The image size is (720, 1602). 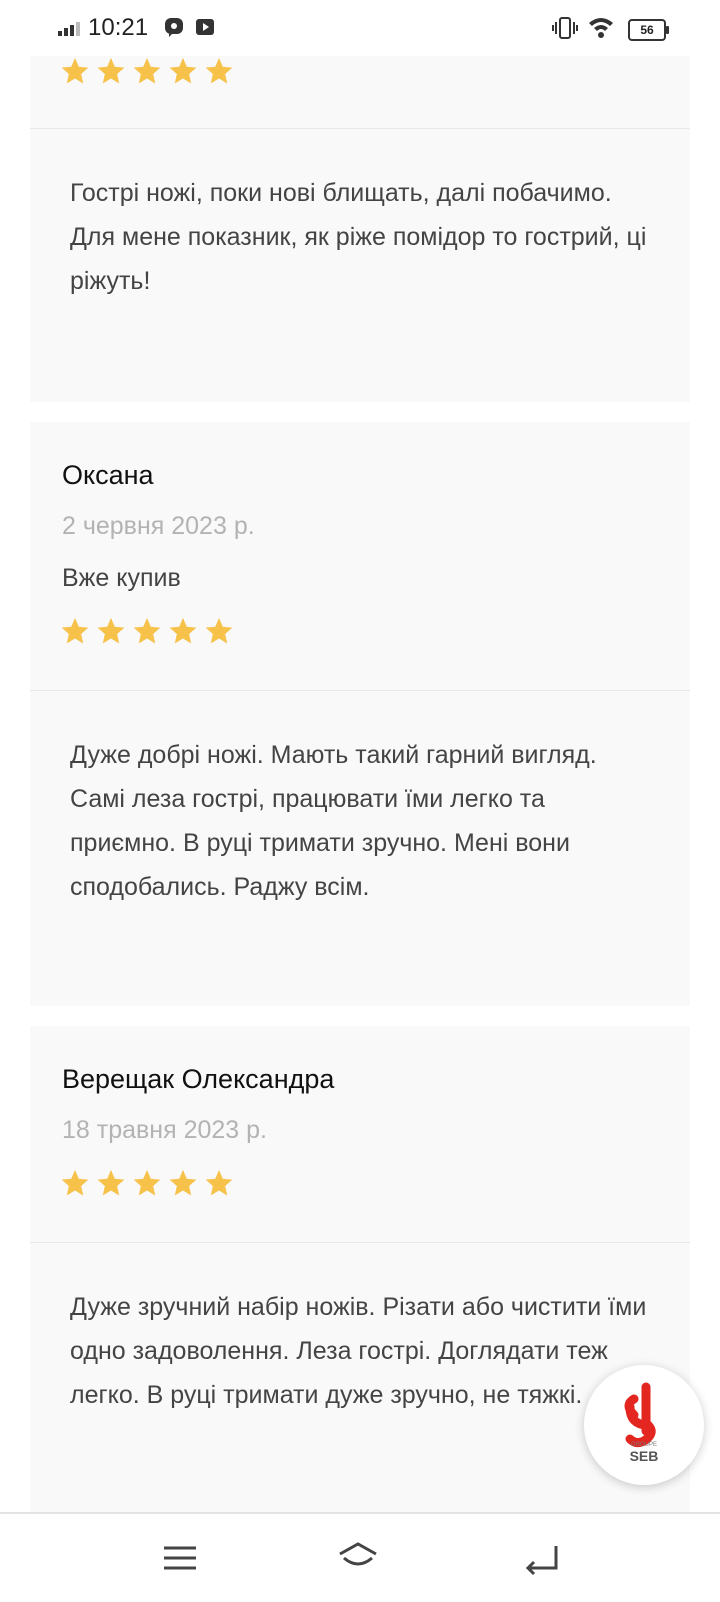 What do you see at coordinates (648, 30) in the screenshot?
I see `battery-icon: 56` at bounding box center [648, 30].